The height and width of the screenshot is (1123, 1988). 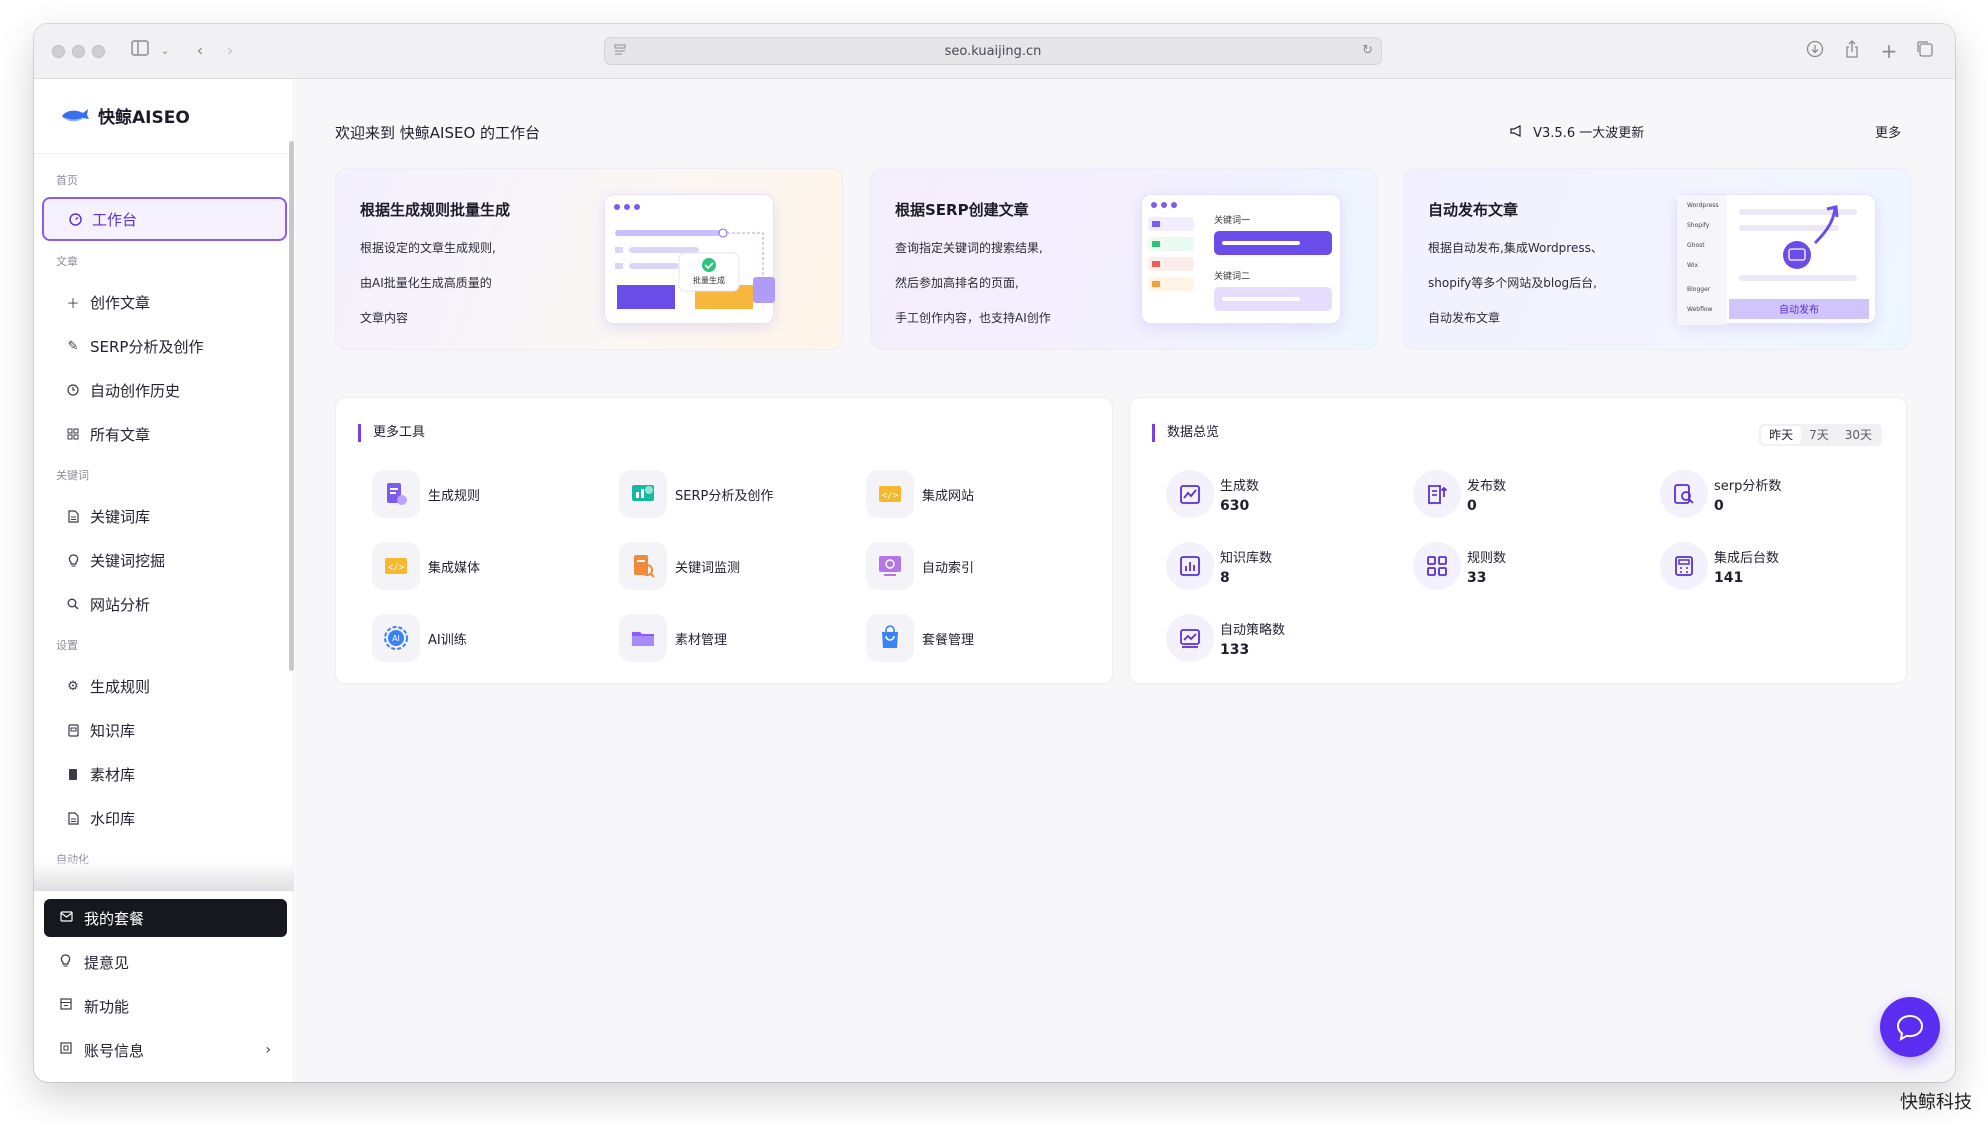 What do you see at coordinates (1512, 283) in the screenshot?
I see `card-desc-line: shopify等多个网站及blog后台,` at bounding box center [1512, 283].